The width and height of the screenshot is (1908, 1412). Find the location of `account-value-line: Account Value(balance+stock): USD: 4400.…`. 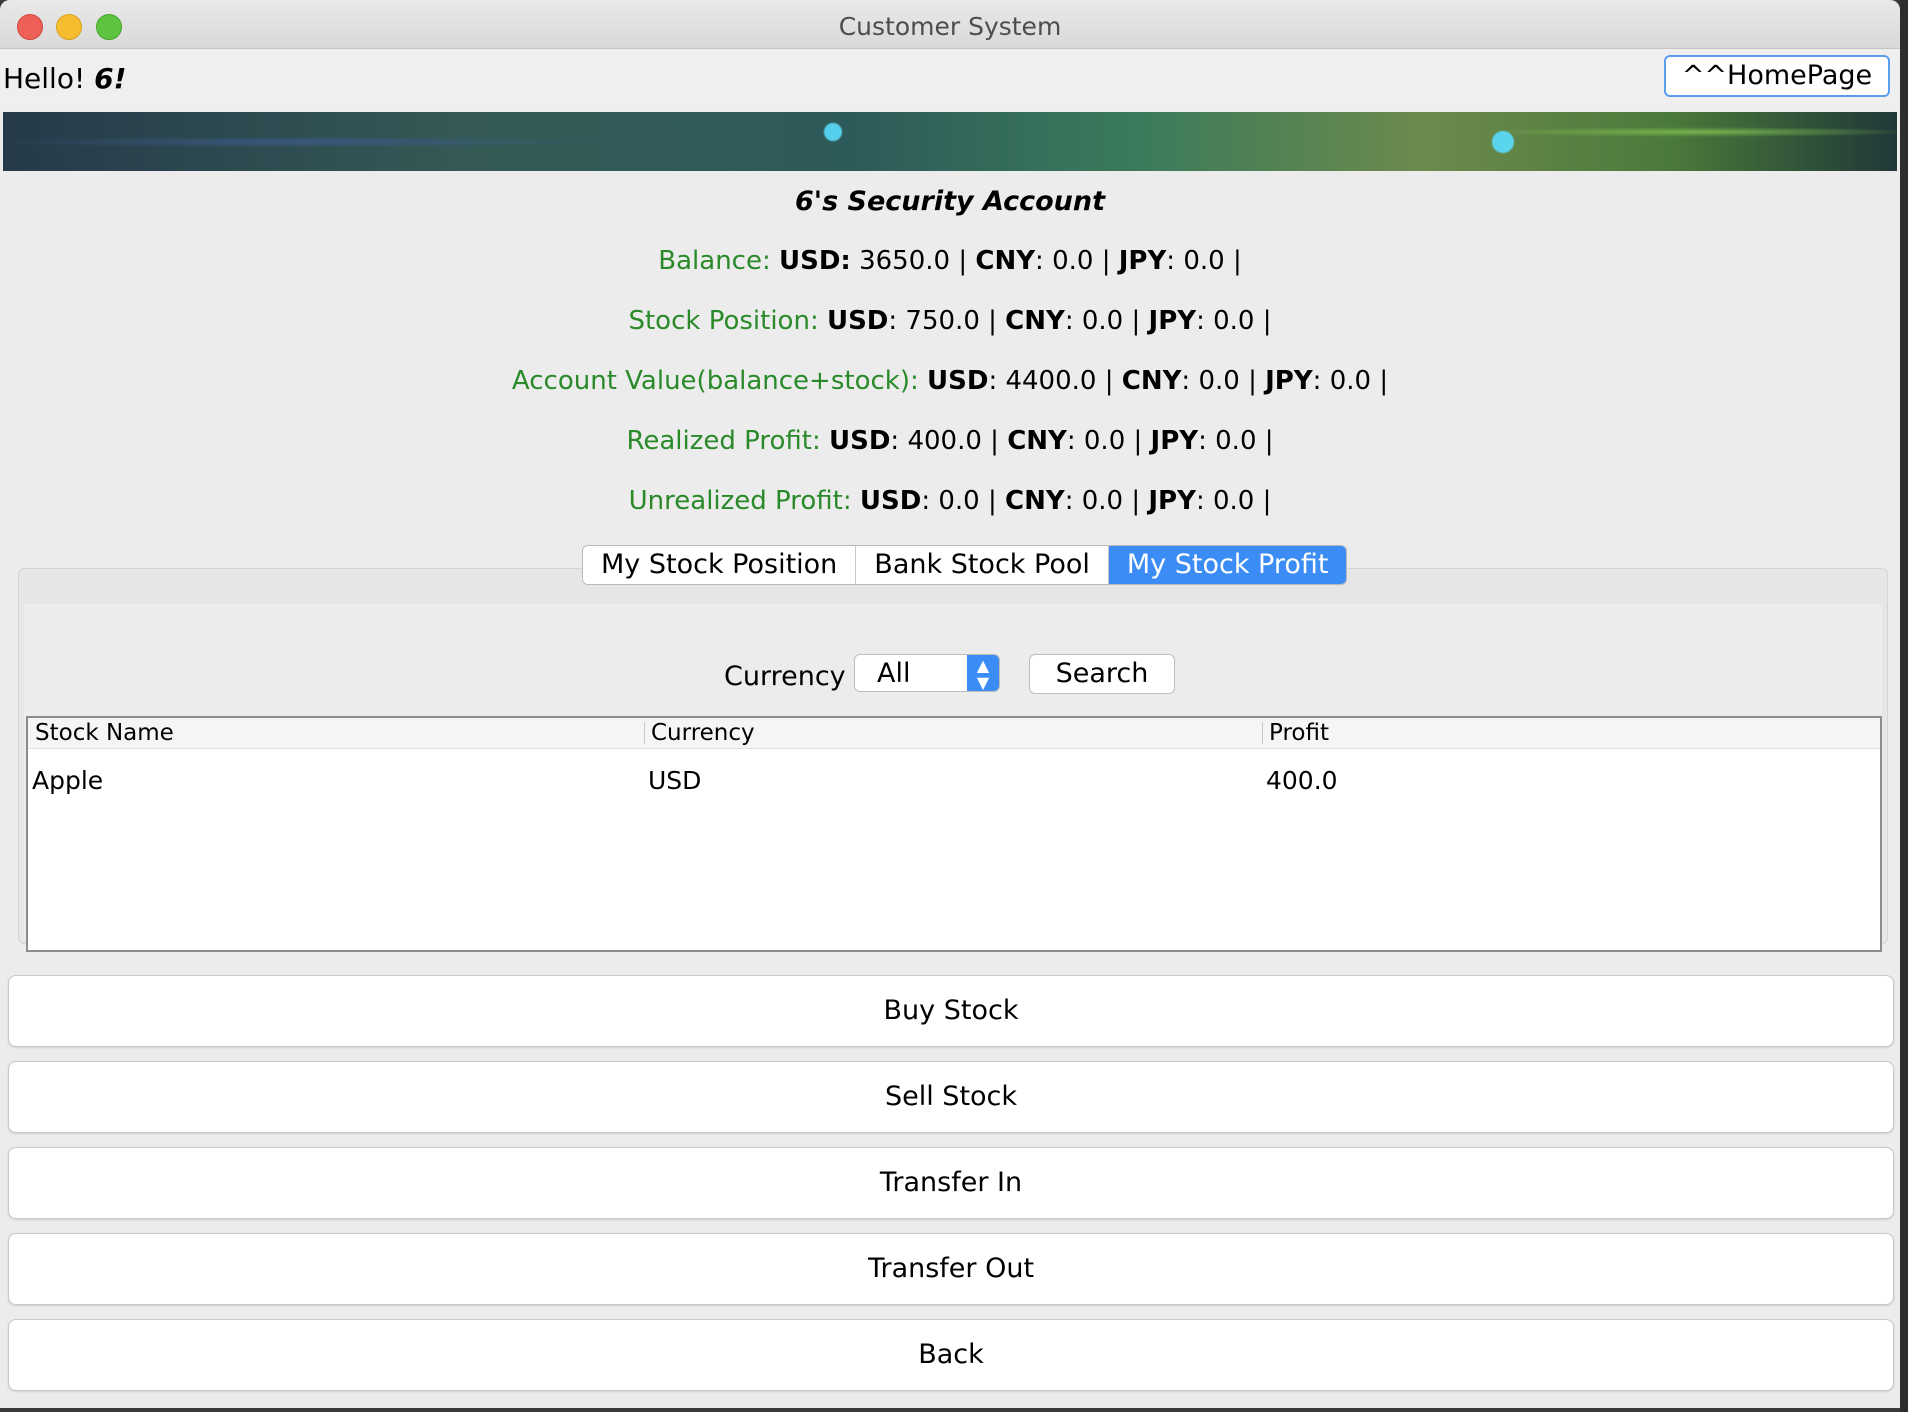

account-value-line: Account Value(balance+stock): USD: 4400.… is located at coordinates (950, 381).